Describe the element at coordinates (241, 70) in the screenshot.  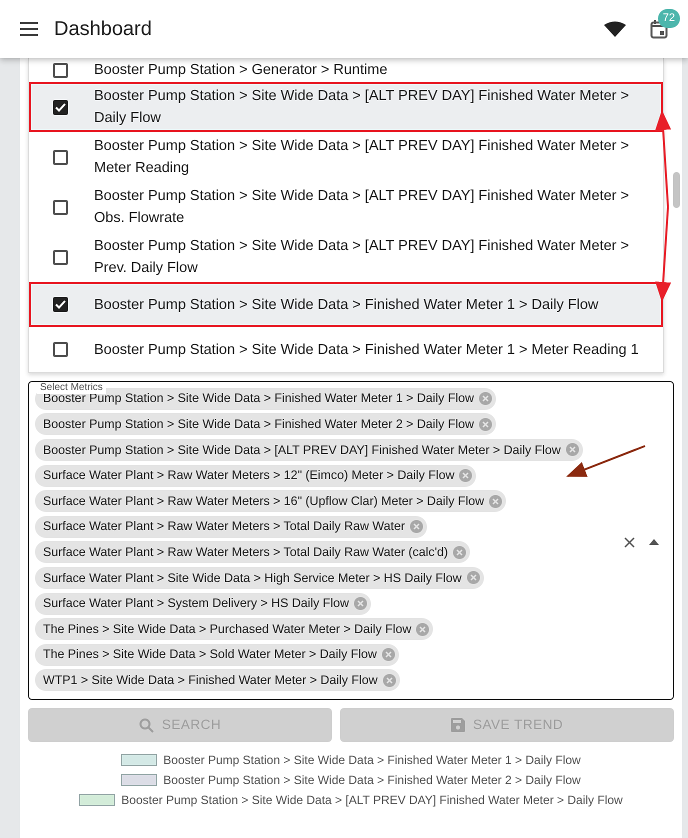
I see `option-label: Booster Pump Station > Generator > Runtime` at that location.